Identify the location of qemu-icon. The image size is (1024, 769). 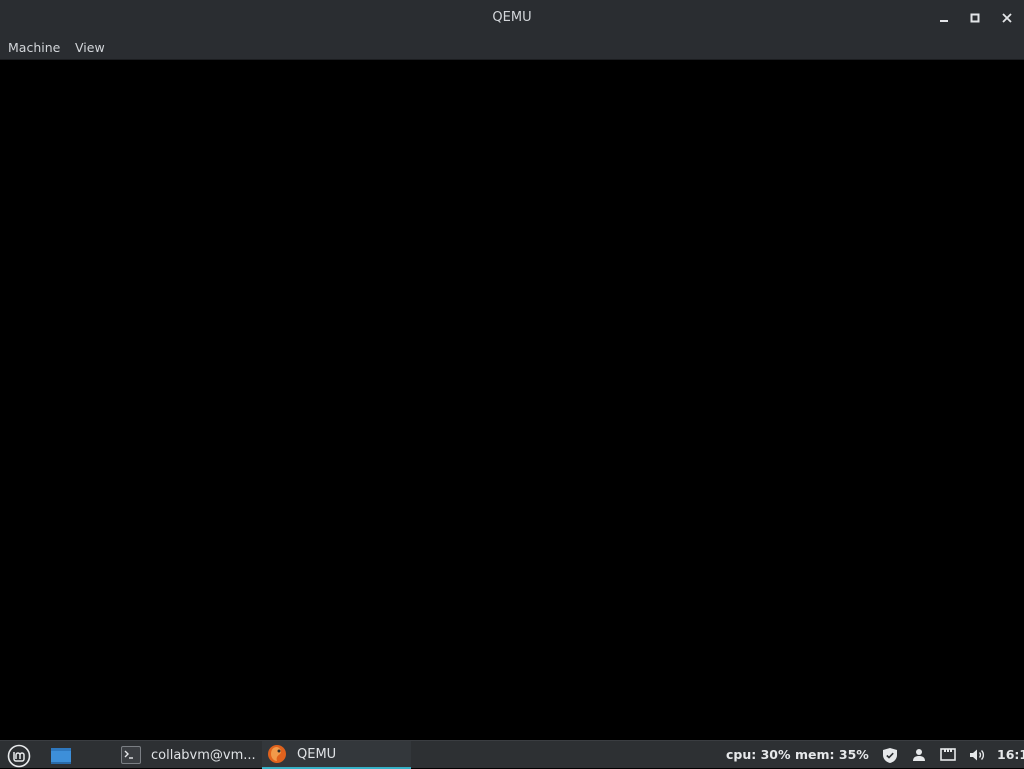
(277, 754).